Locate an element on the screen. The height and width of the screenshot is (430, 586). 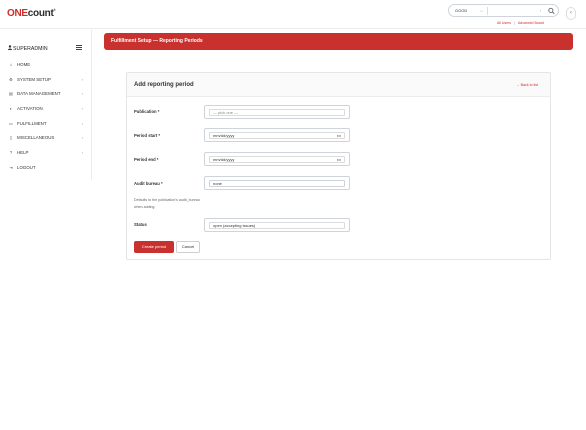
publication-placeholder: — pick one — is located at coordinates (226, 112).